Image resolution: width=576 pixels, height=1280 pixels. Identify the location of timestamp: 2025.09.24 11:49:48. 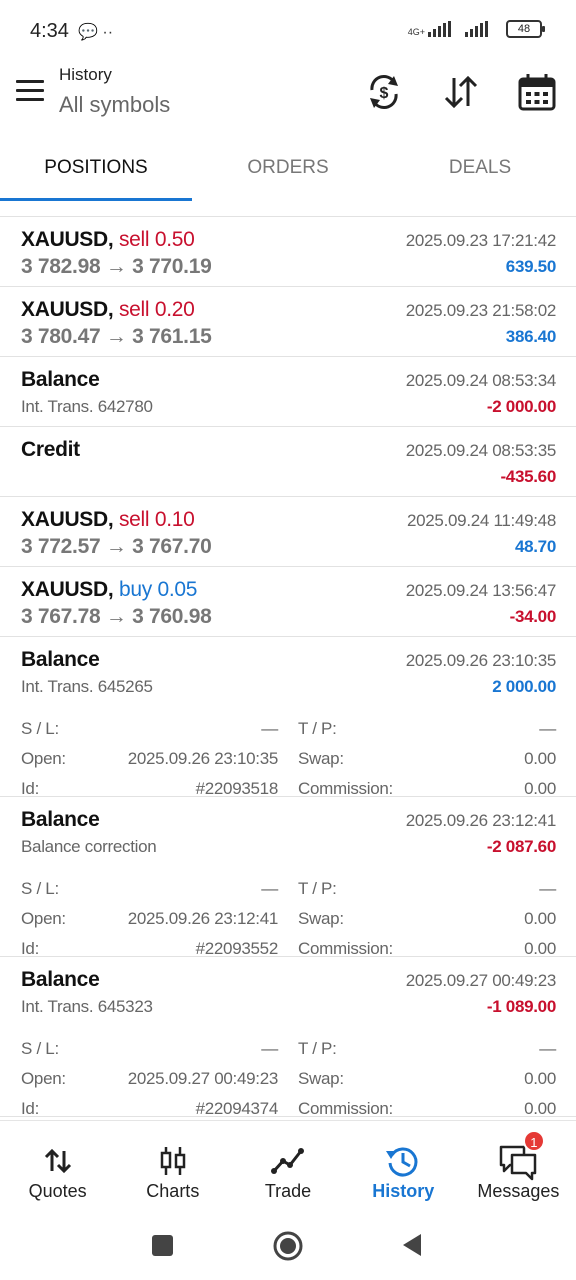
(481, 520).